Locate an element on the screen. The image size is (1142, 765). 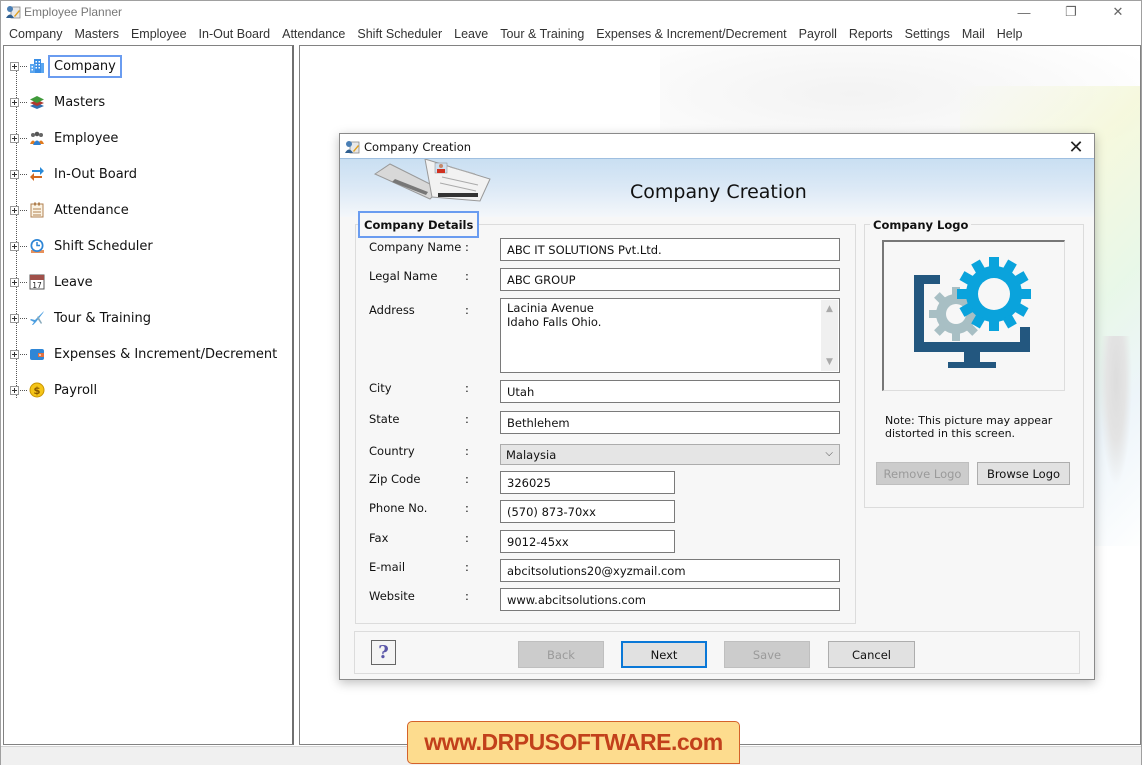
tree-label: Expenses & Increment/Decrement is located at coordinates (166, 354).